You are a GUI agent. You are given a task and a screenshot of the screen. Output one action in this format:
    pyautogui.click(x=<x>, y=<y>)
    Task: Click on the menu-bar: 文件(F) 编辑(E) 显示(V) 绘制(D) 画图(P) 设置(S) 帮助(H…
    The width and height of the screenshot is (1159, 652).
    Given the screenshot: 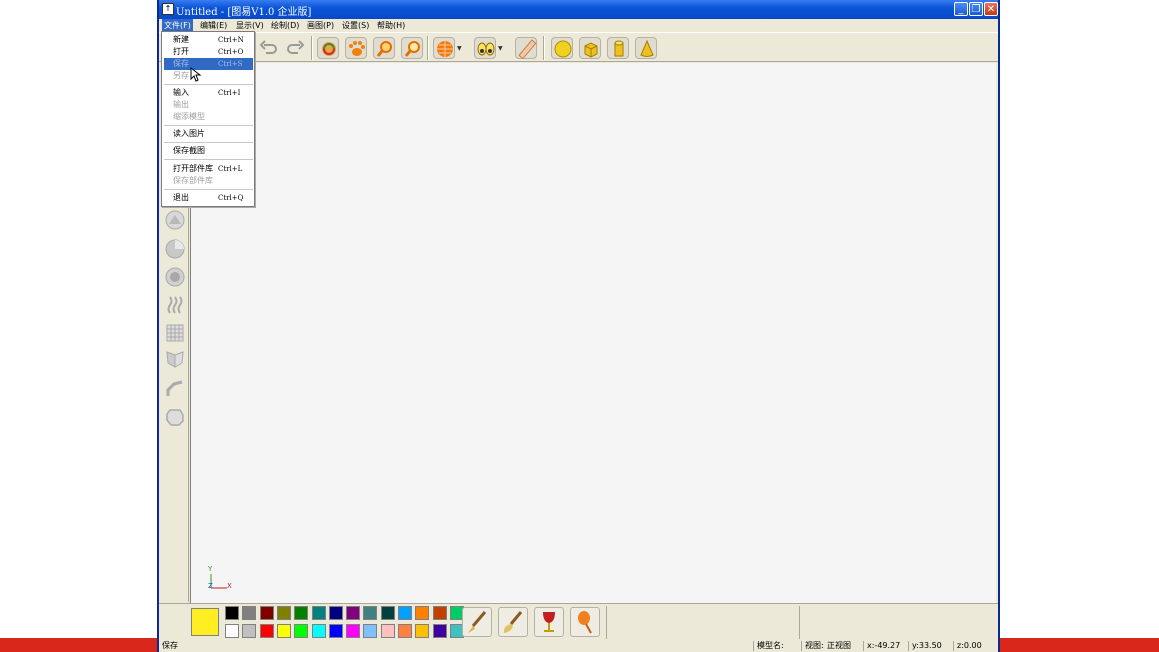 What is the action you would take?
    pyautogui.click(x=578, y=25)
    